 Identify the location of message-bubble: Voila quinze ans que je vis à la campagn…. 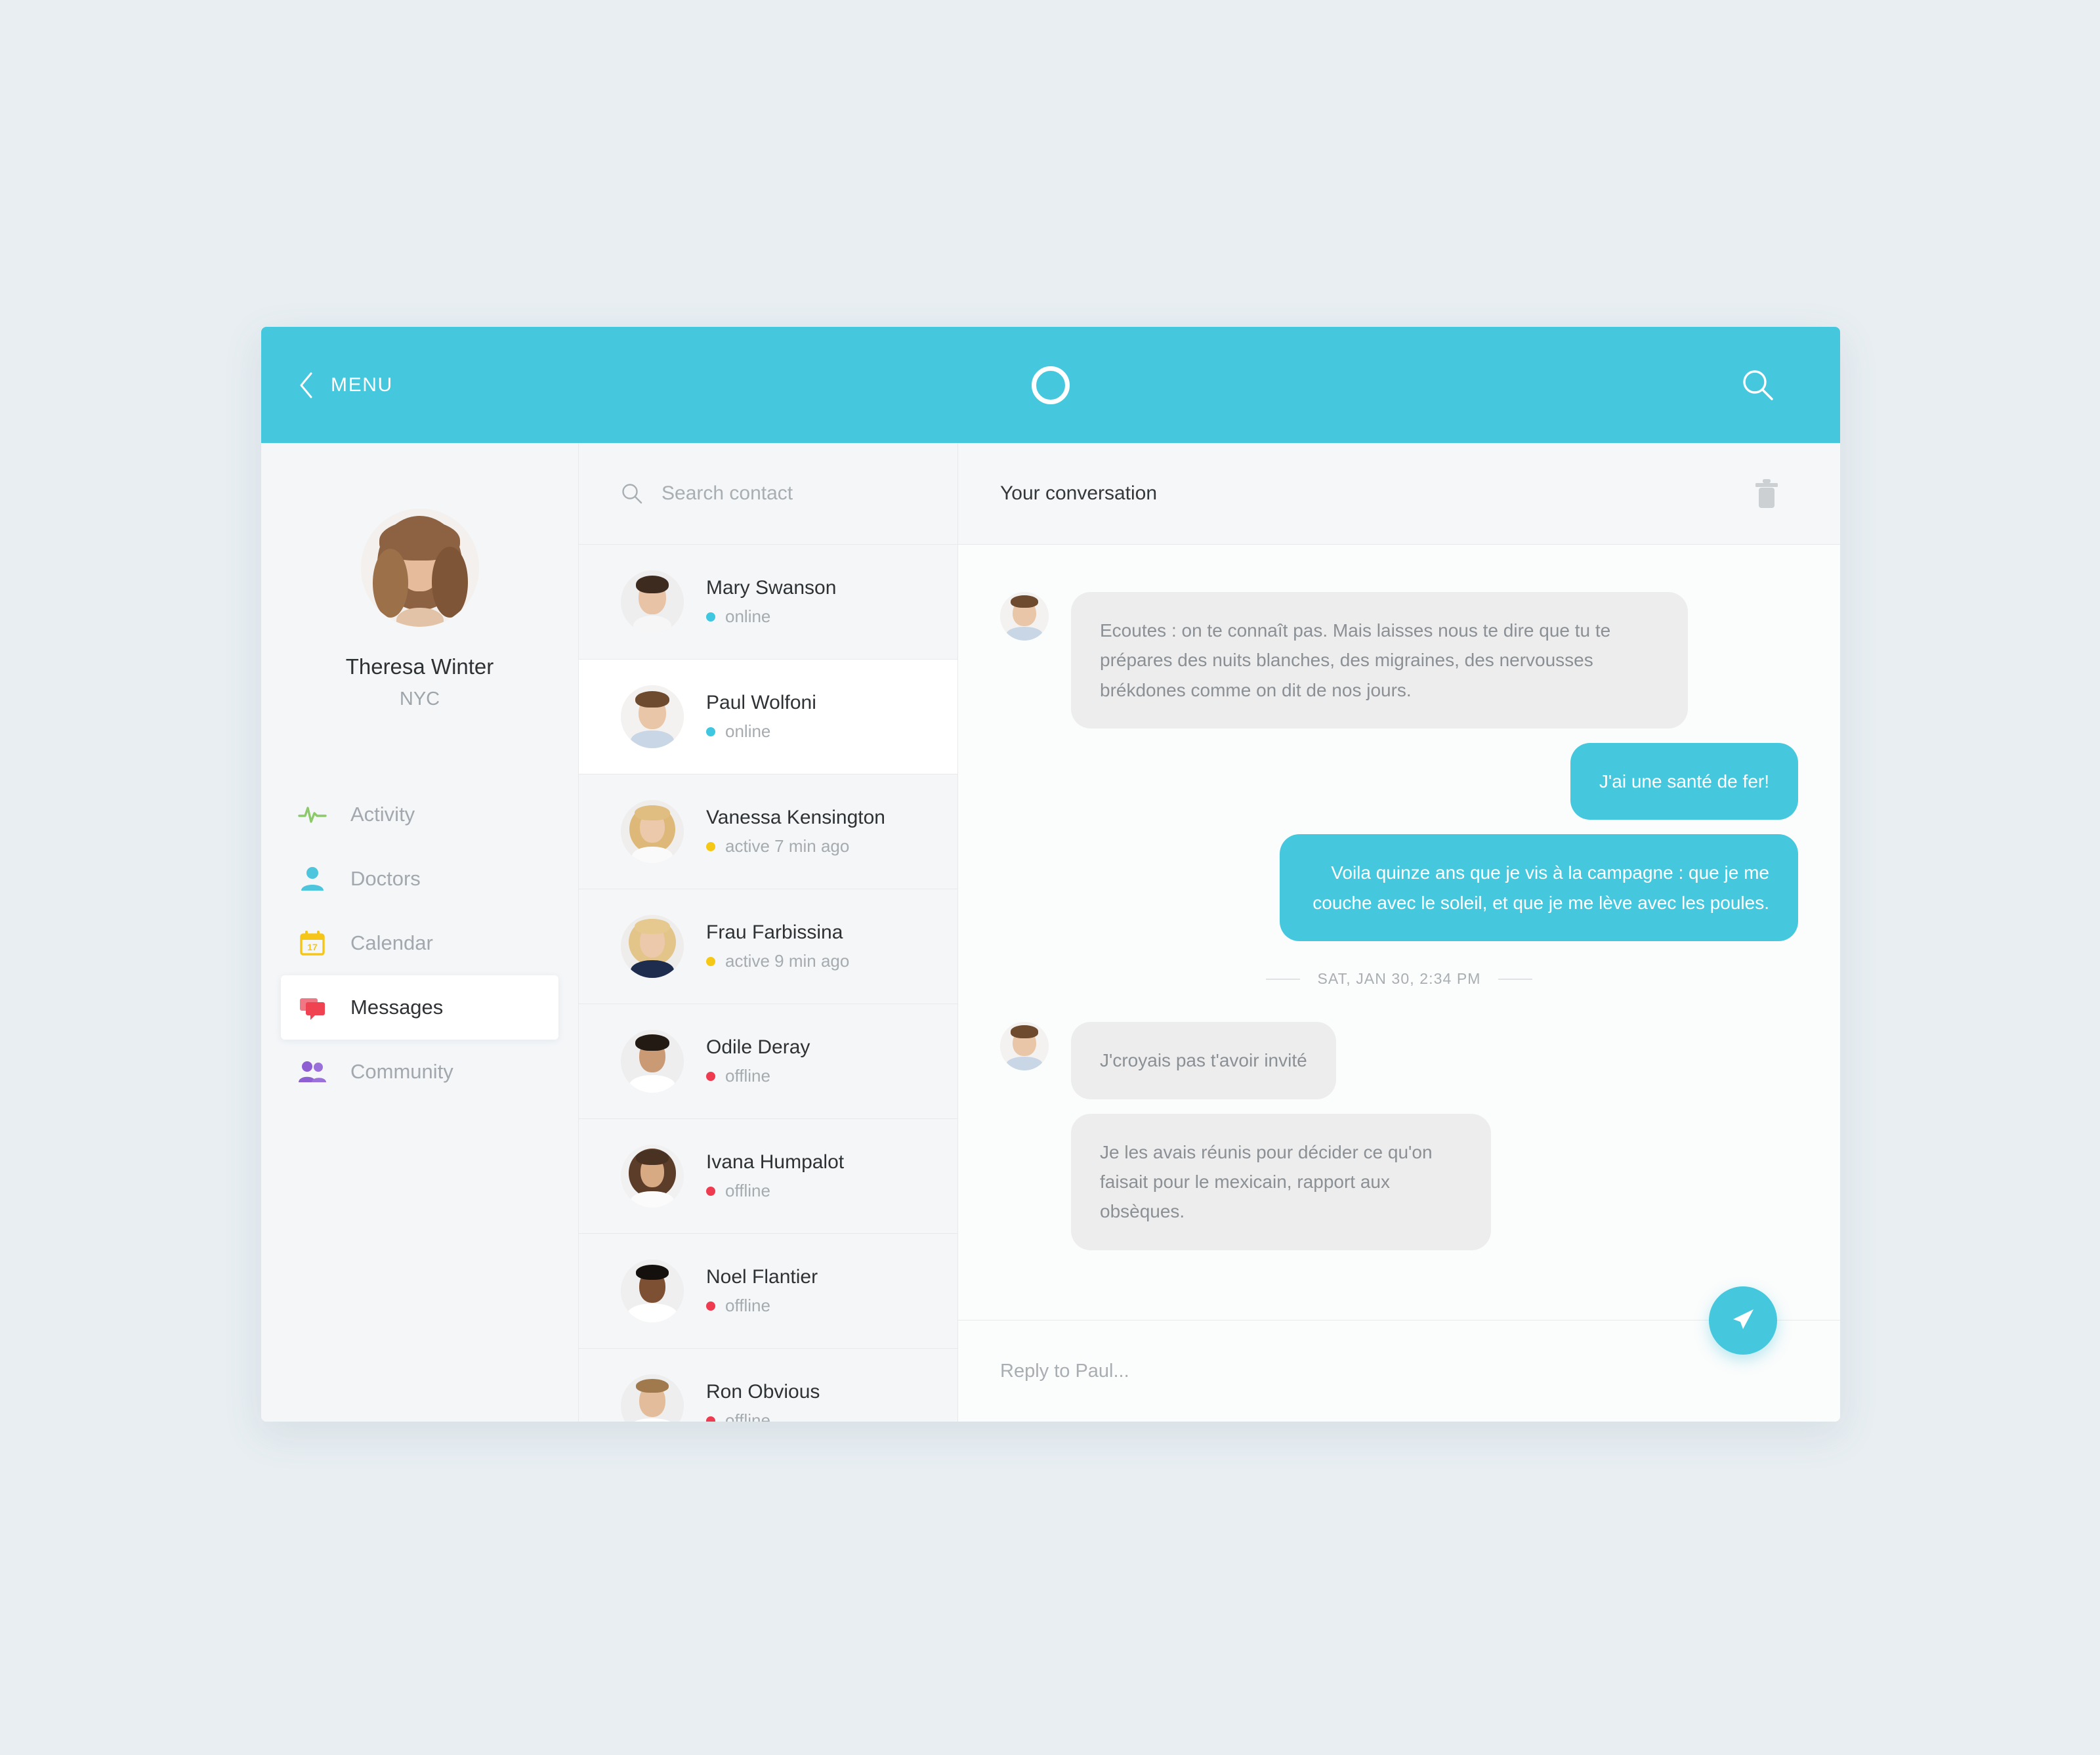
(1539, 888).